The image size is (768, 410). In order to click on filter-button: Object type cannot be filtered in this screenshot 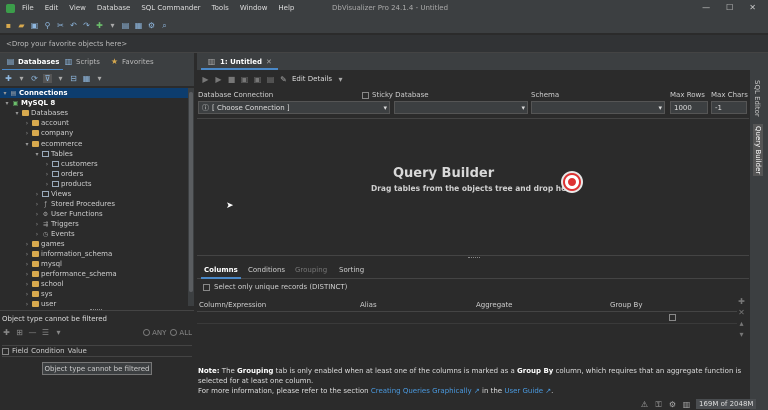, I will do `click(97, 368)`.